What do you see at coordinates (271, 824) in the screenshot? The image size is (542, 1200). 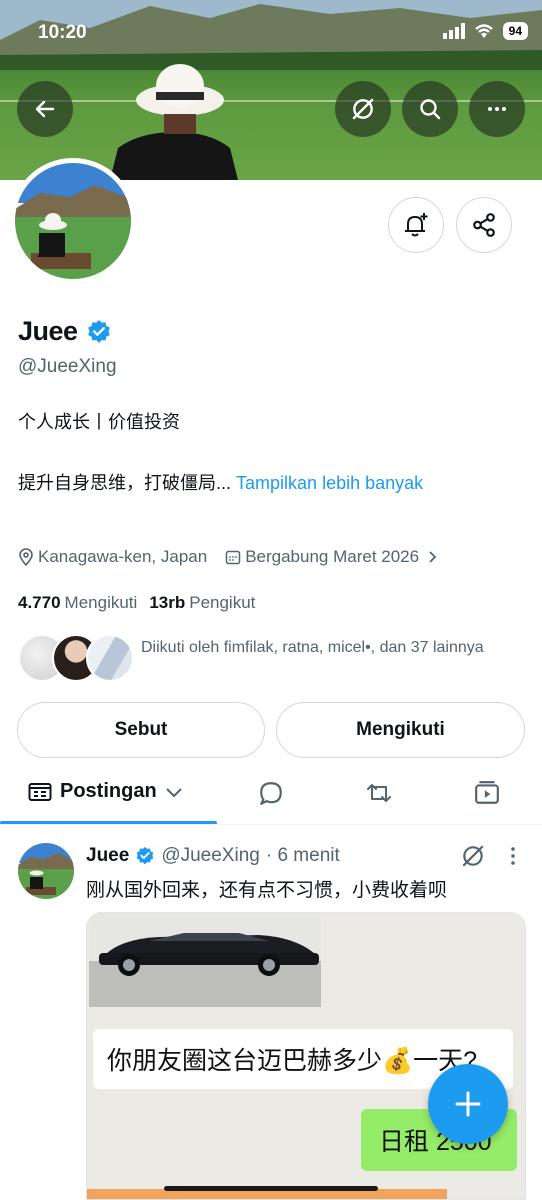 I see `tabs-divider` at bounding box center [271, 824].